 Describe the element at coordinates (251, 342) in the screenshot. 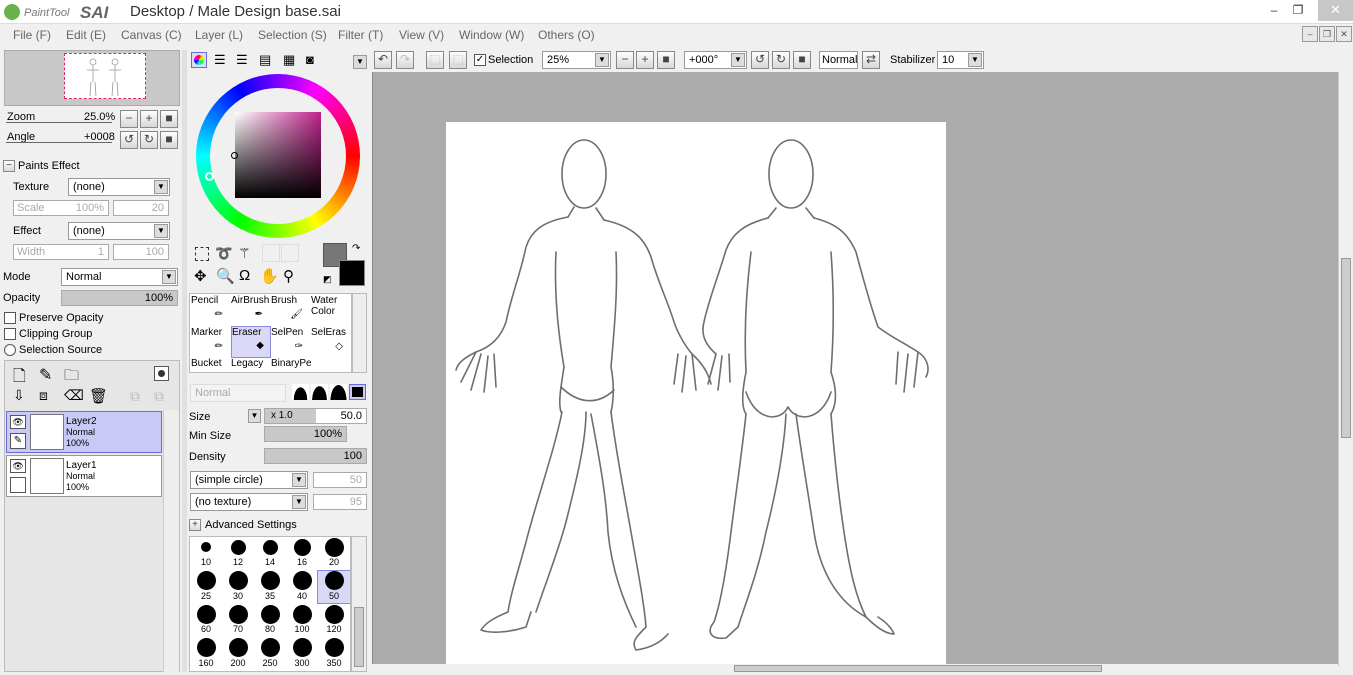

I see `tool-eraser: Eraser ◆` at that location.